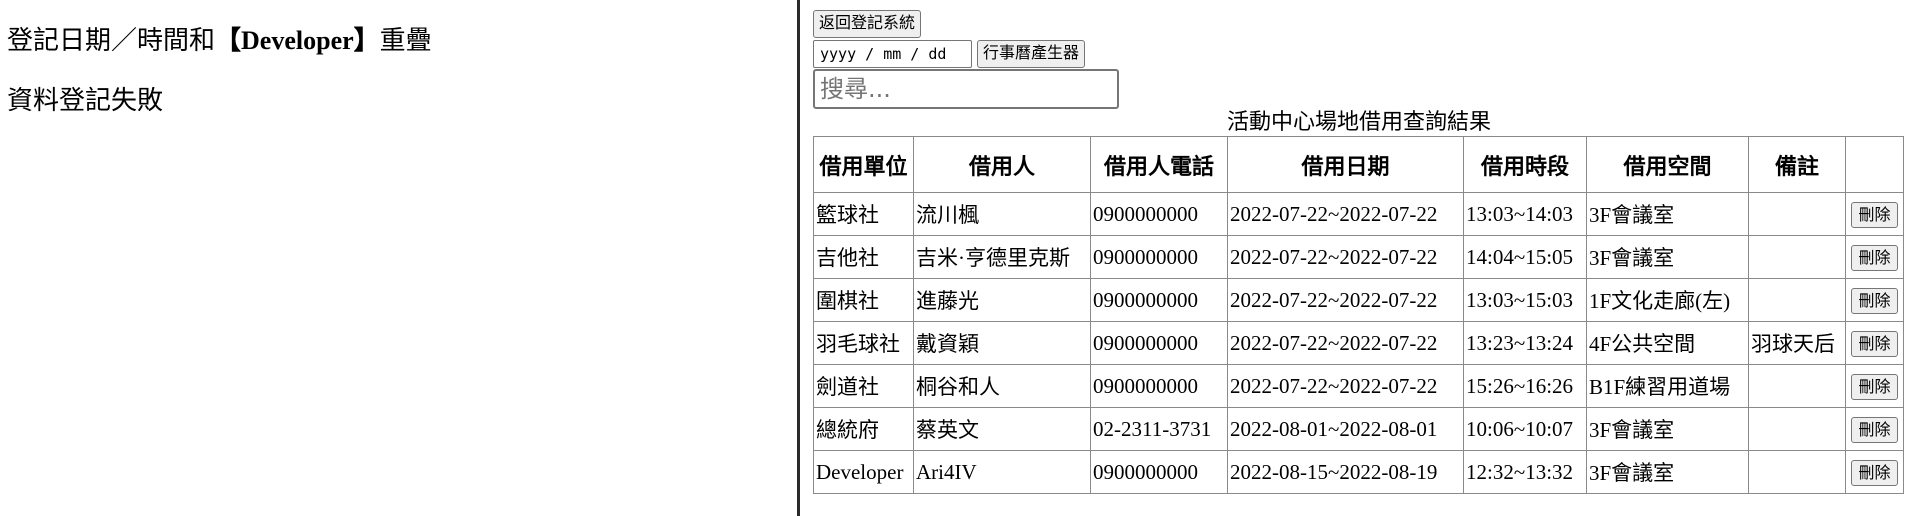 Image resolution: width=1906 pixels, height=516 pixels. What do you see at coordinates (111, 40) in the screenshot?
I see `overlap-prefix: 登記日期／時間和` at bounding box center [111, 40].